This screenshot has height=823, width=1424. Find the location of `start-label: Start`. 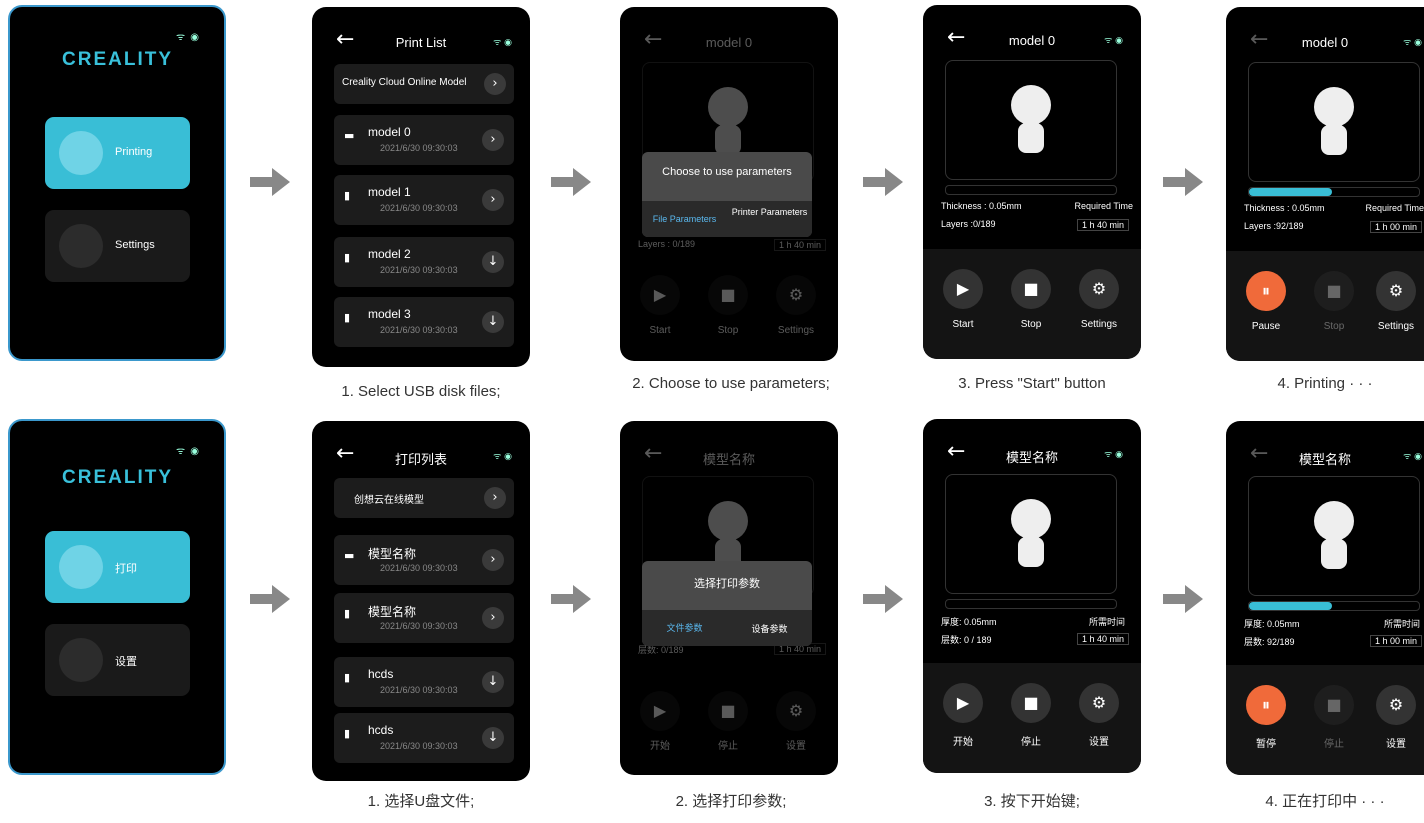

start-label: Start is located at coordinates (660, 330).